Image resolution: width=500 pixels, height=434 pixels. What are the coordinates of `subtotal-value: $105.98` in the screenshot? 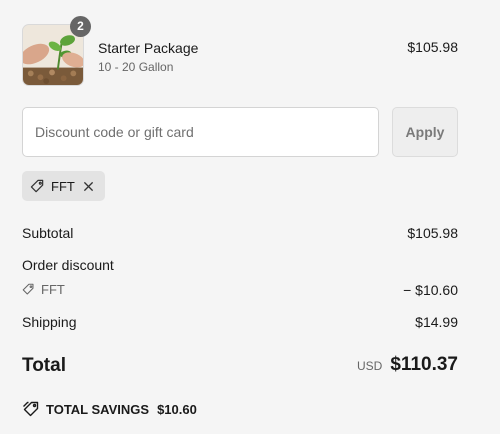 It's located at (432, 233).